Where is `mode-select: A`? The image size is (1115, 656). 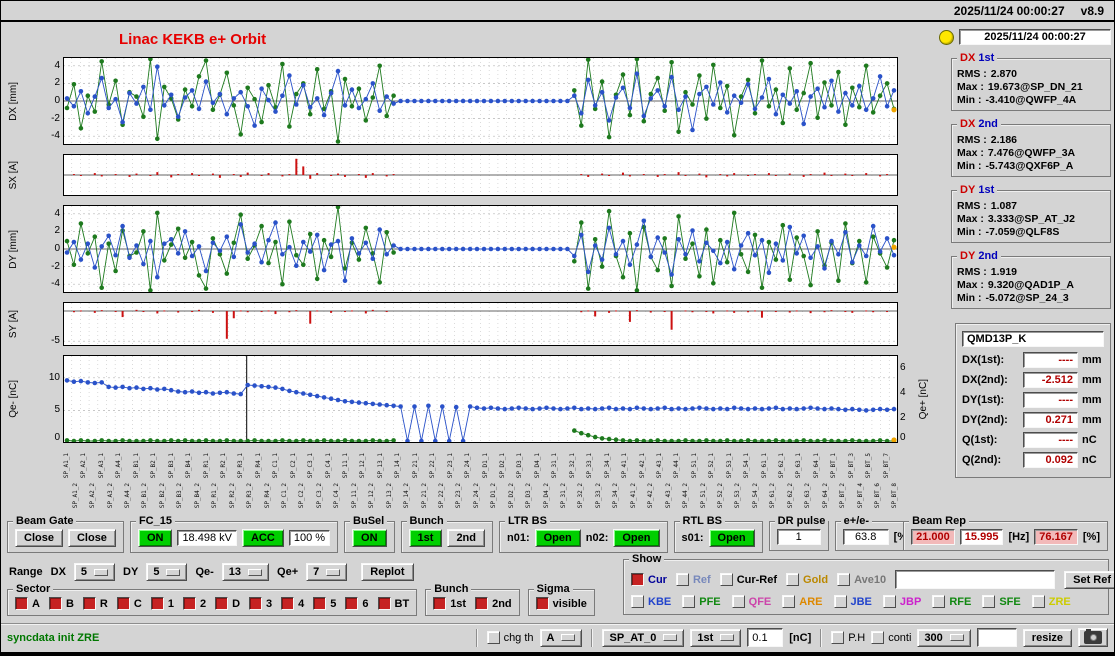
mode-select: A is located at coordinates (561, 637).